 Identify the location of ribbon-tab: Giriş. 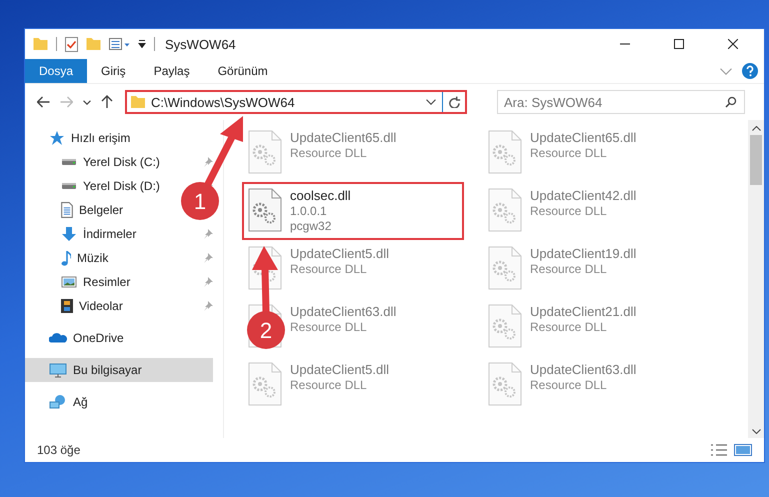
(113, 71).